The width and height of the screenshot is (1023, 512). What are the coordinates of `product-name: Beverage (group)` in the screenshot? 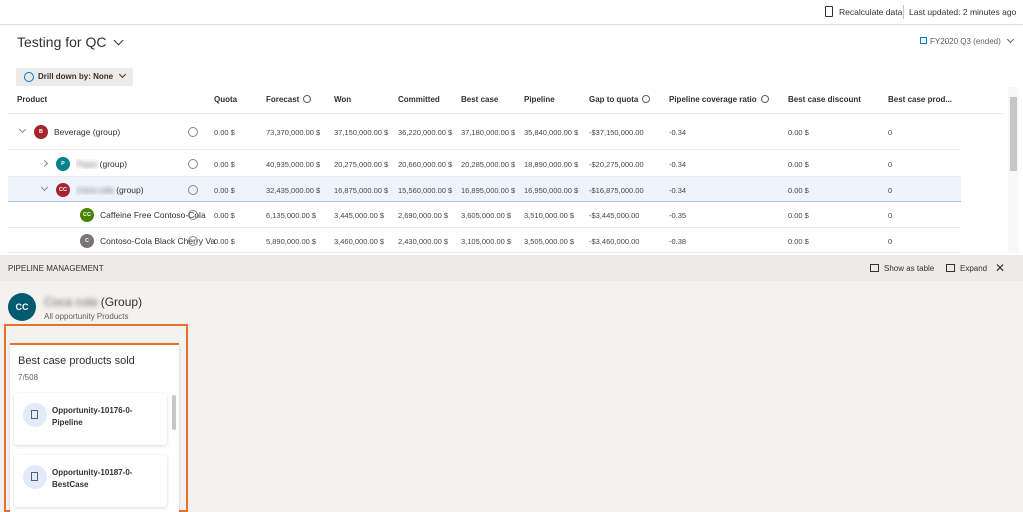 It's located at (87, 132).